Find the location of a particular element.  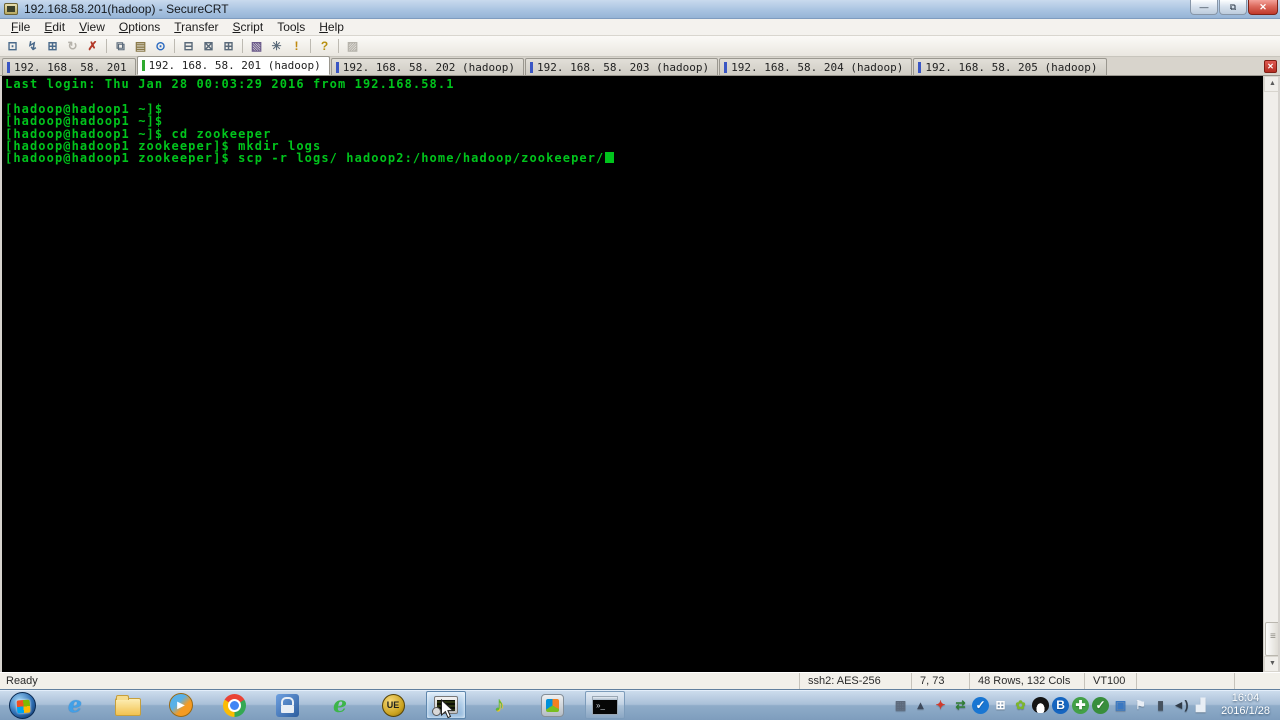

paste-icon: ▤ is located at coordinates (140, 46).